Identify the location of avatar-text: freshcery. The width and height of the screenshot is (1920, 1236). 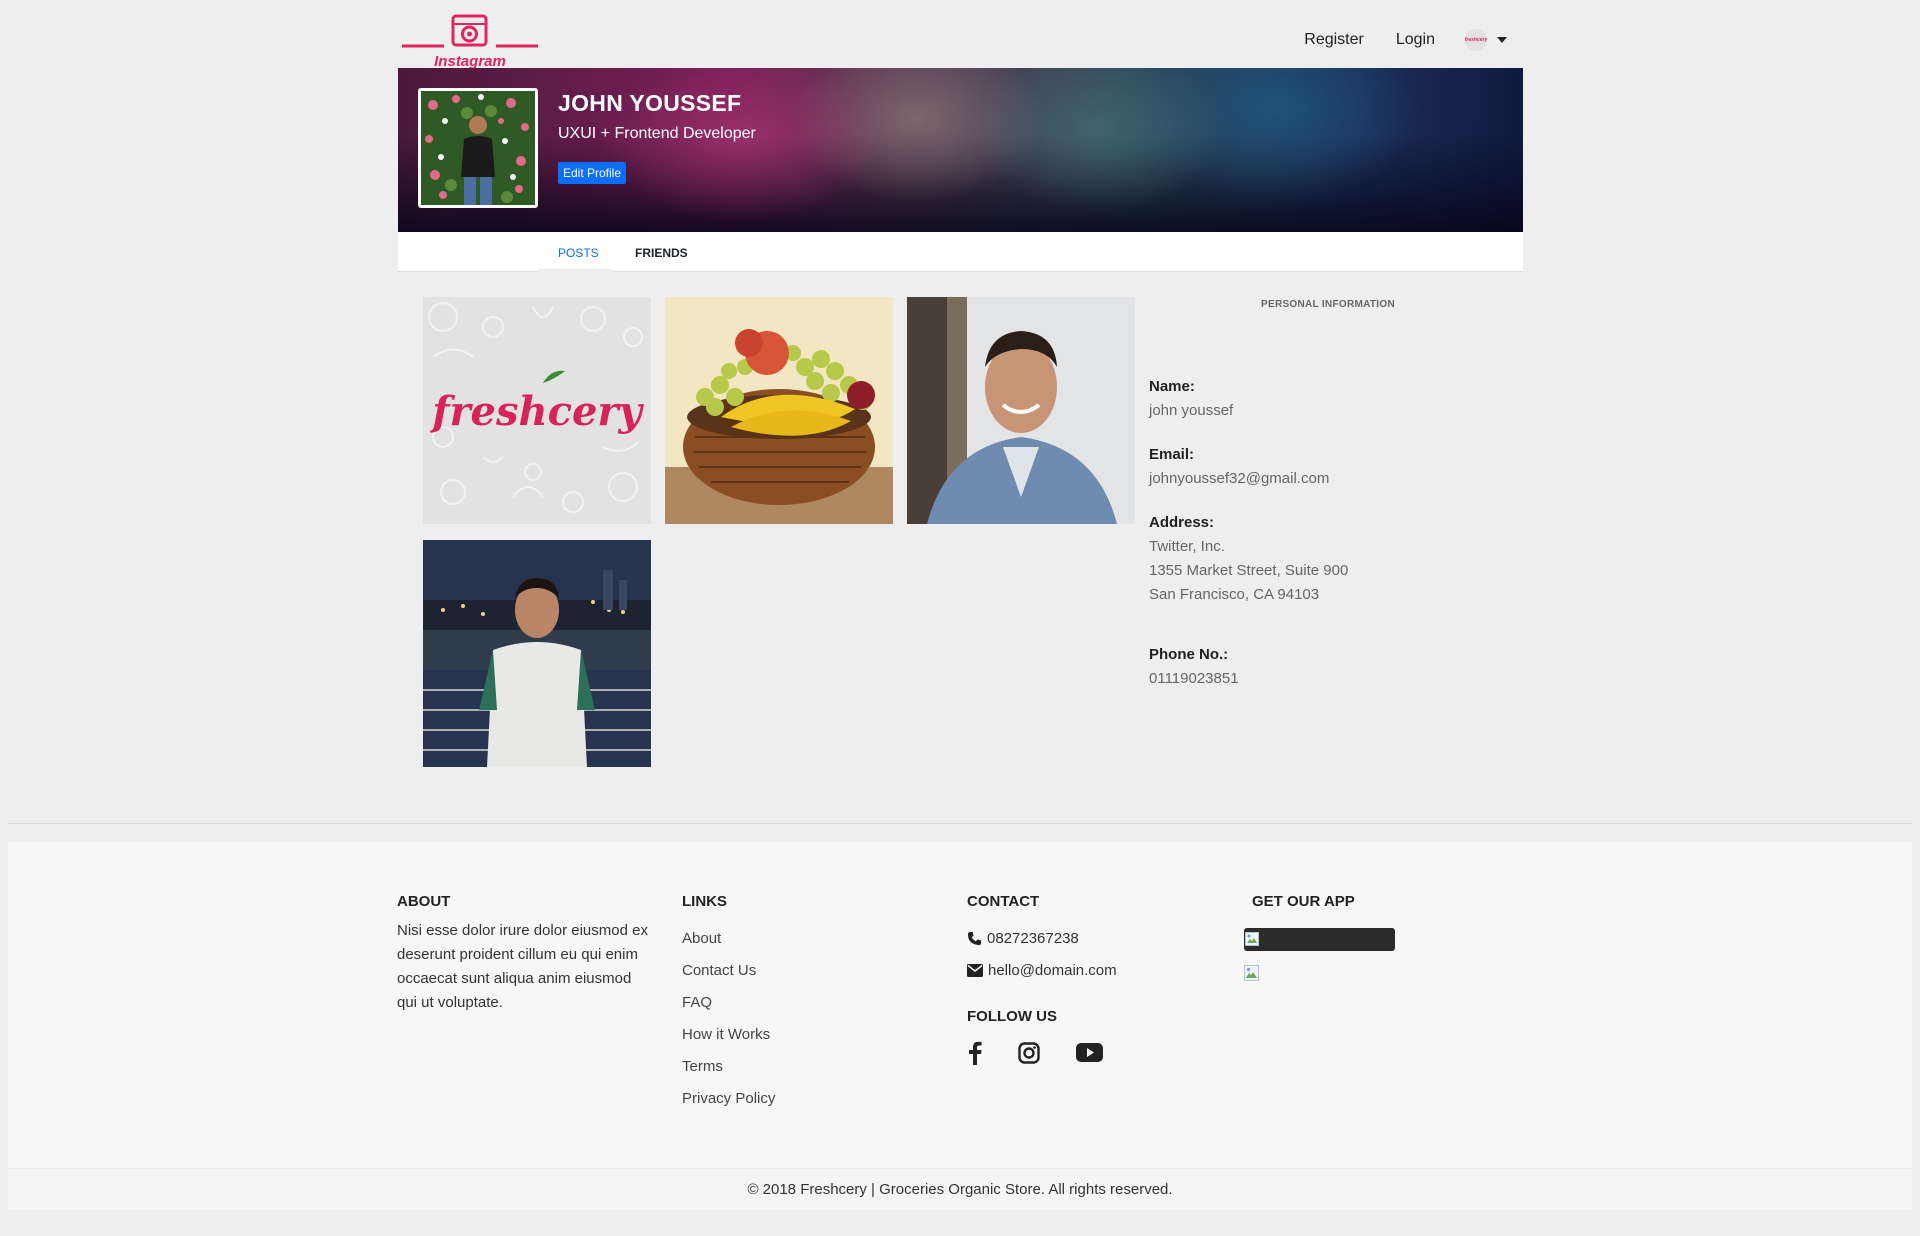
(1476, 40).